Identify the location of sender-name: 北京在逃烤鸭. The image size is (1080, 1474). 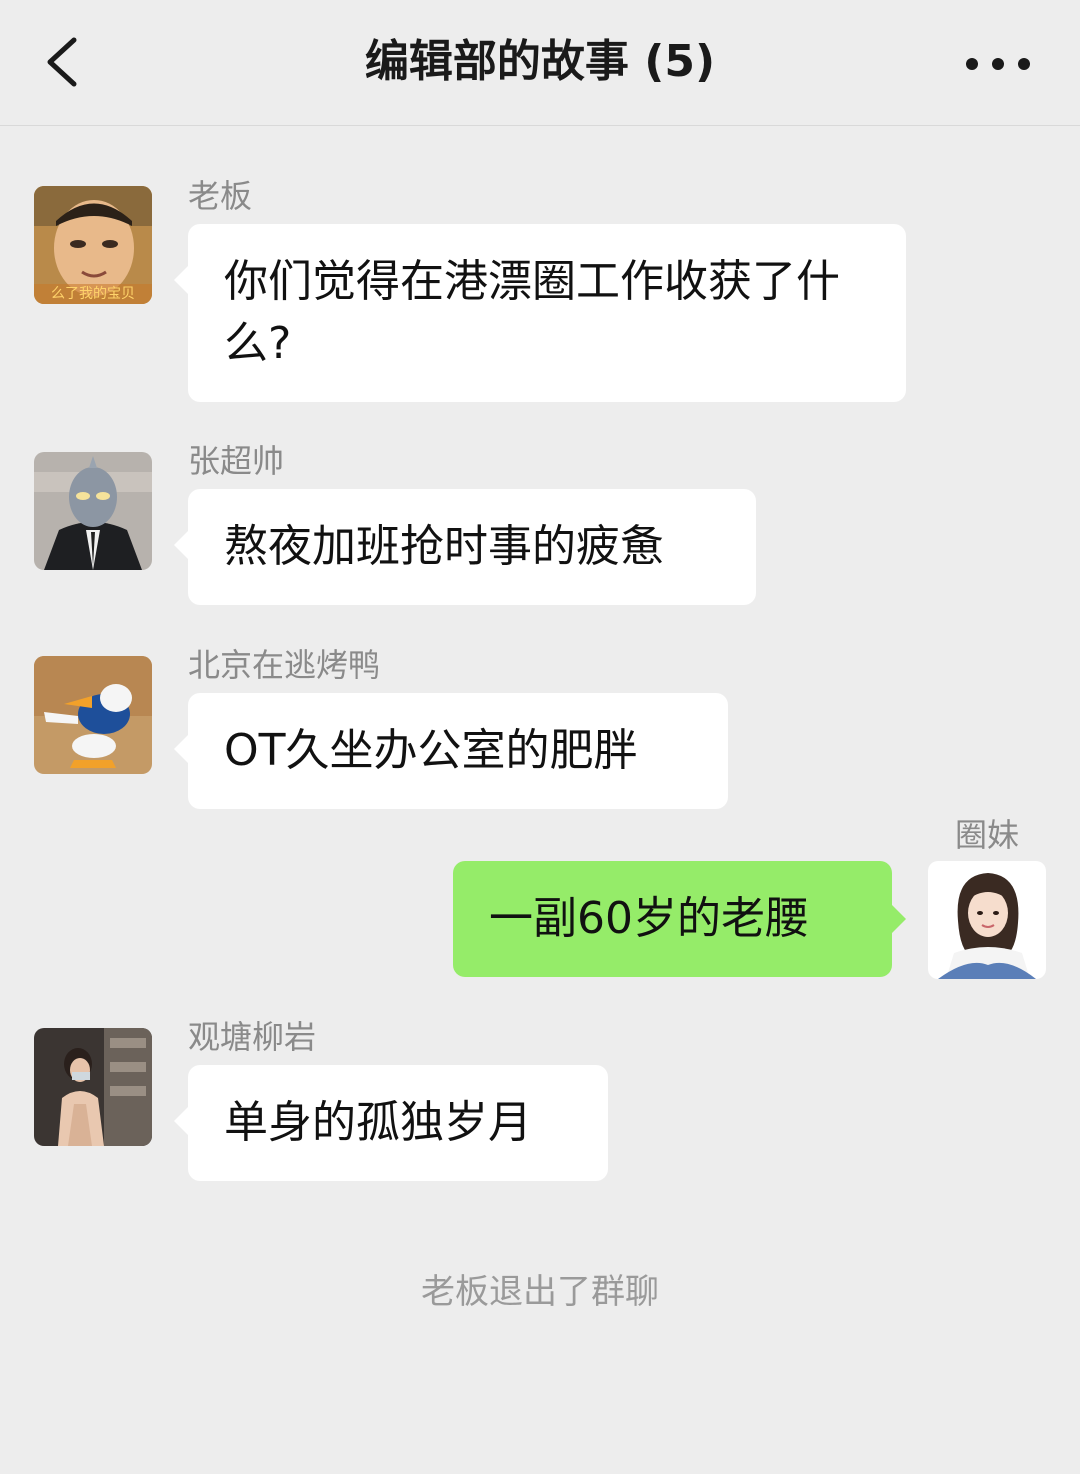
(284, 665).